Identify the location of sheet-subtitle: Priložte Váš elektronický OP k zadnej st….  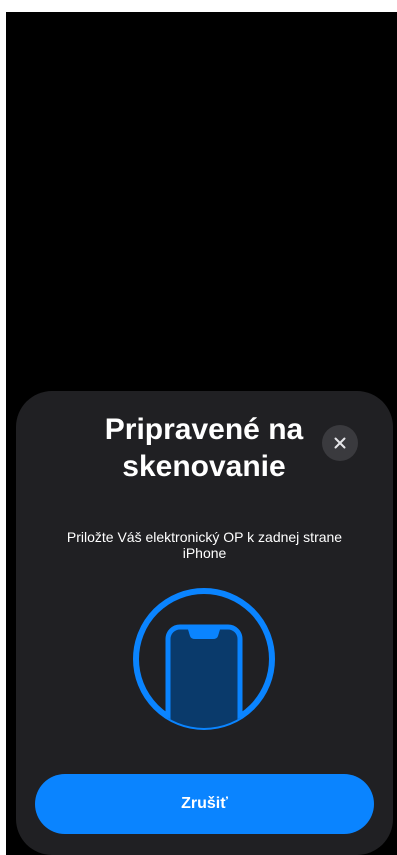
(204, 545).